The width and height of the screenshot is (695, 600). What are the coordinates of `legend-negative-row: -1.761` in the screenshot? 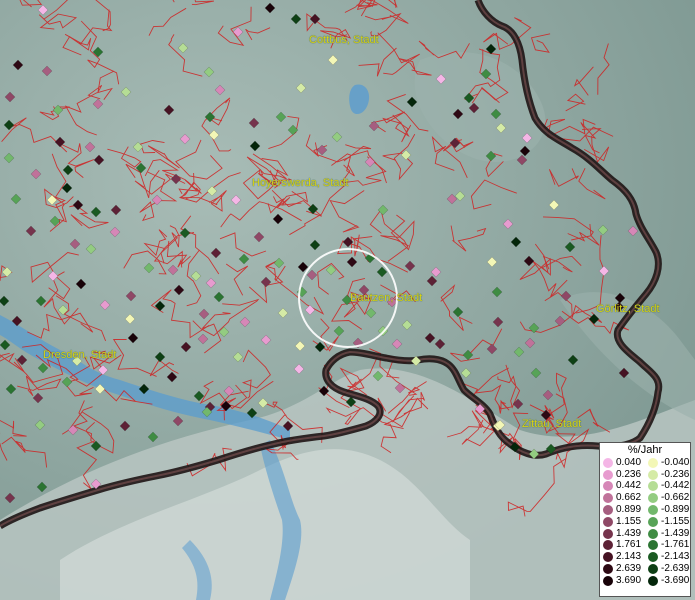 It's located at (667, 546).